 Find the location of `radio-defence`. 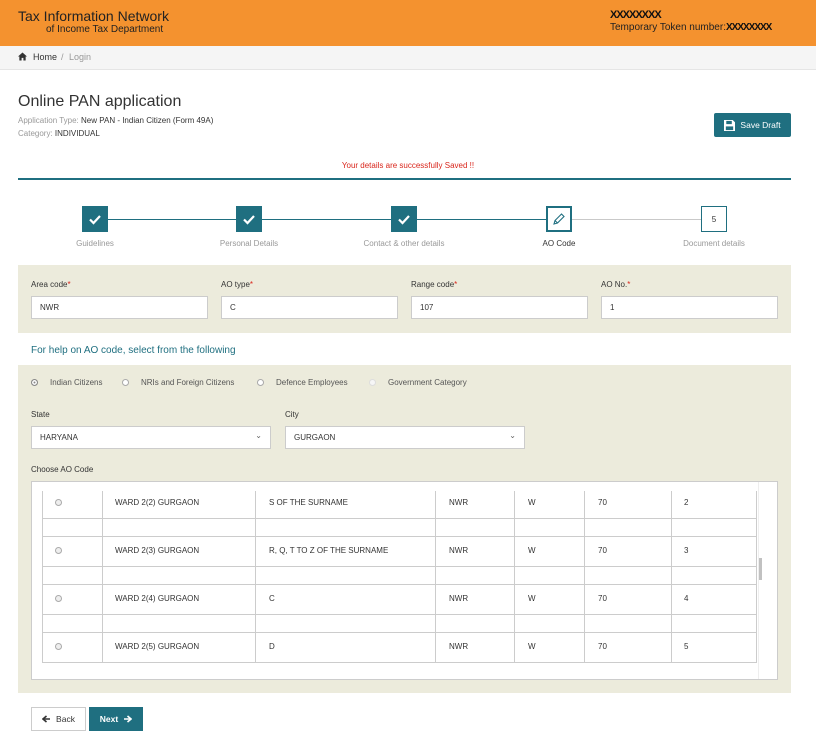

radio-defence is located at coordinates (260, 382).